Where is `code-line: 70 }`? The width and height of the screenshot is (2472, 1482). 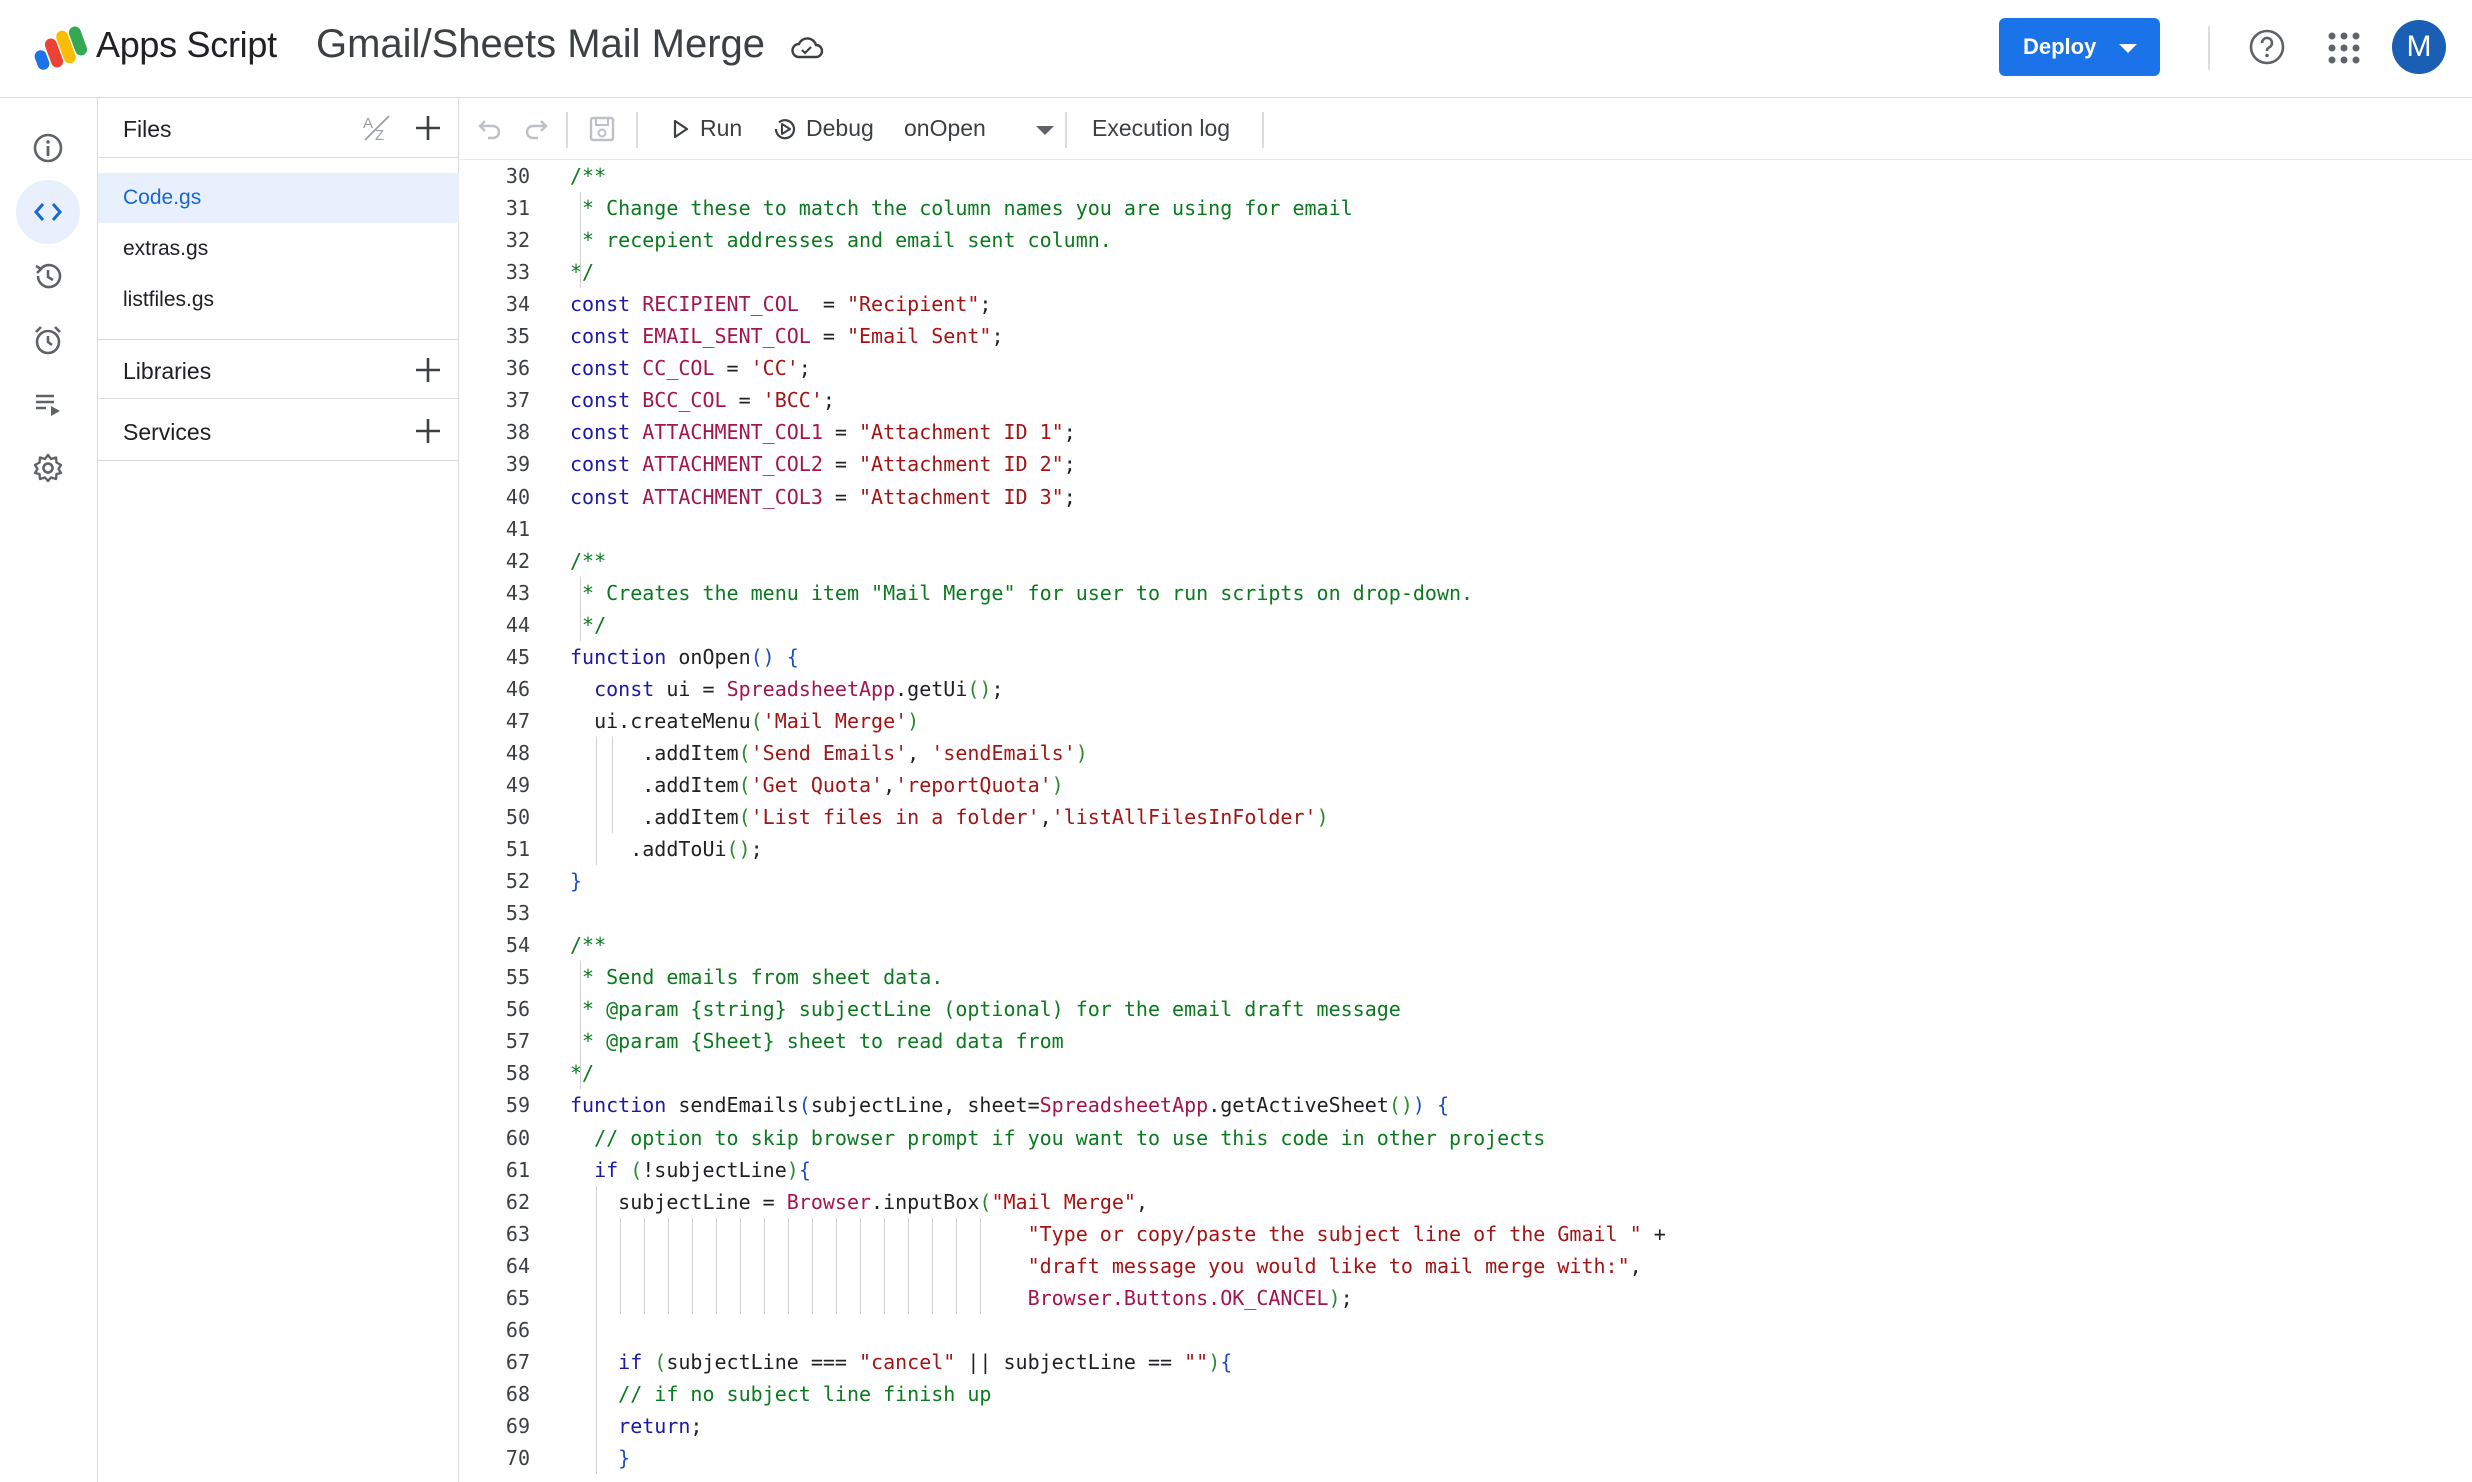
code-line: 70 } is located at coordinates (1466, 1458).